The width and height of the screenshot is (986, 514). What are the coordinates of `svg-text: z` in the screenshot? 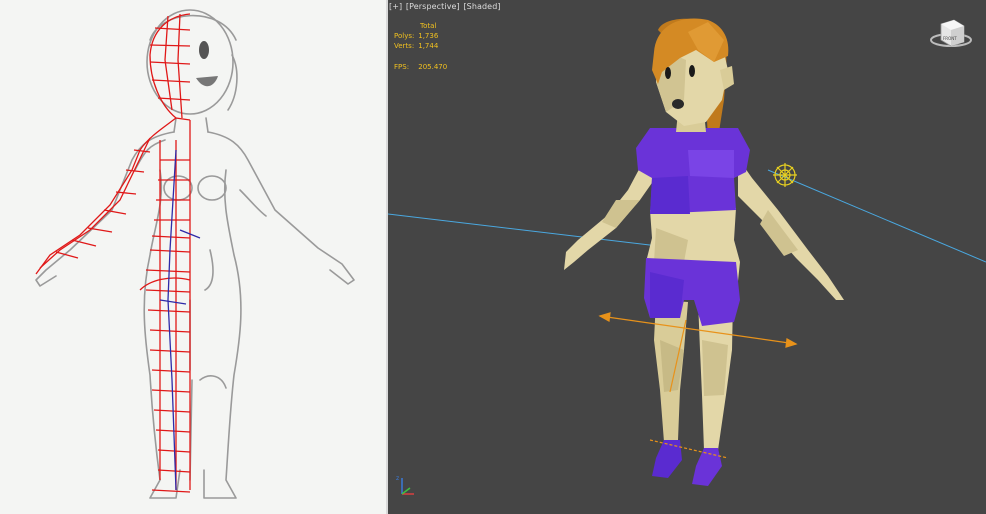 It's located at (397, 478).